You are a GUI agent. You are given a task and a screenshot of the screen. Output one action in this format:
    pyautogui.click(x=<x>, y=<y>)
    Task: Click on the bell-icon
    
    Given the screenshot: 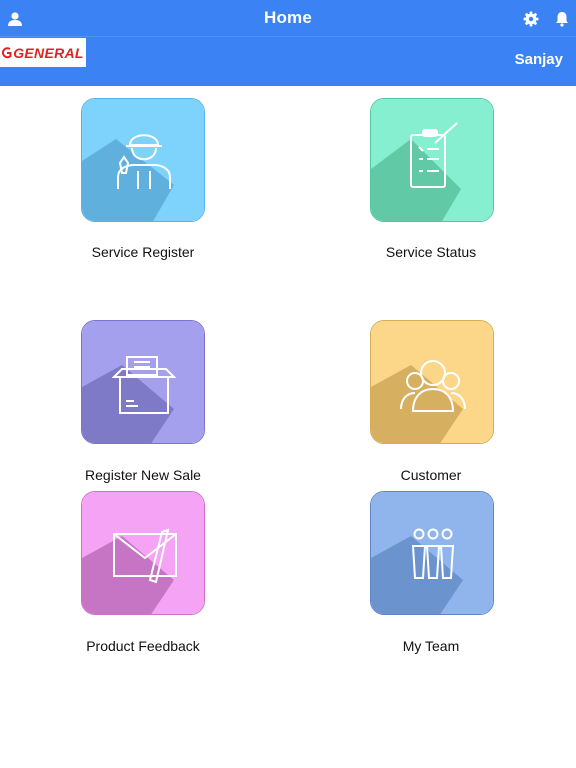 What is the action you would take?
    pyautogui.click(x=562, y=19)
    